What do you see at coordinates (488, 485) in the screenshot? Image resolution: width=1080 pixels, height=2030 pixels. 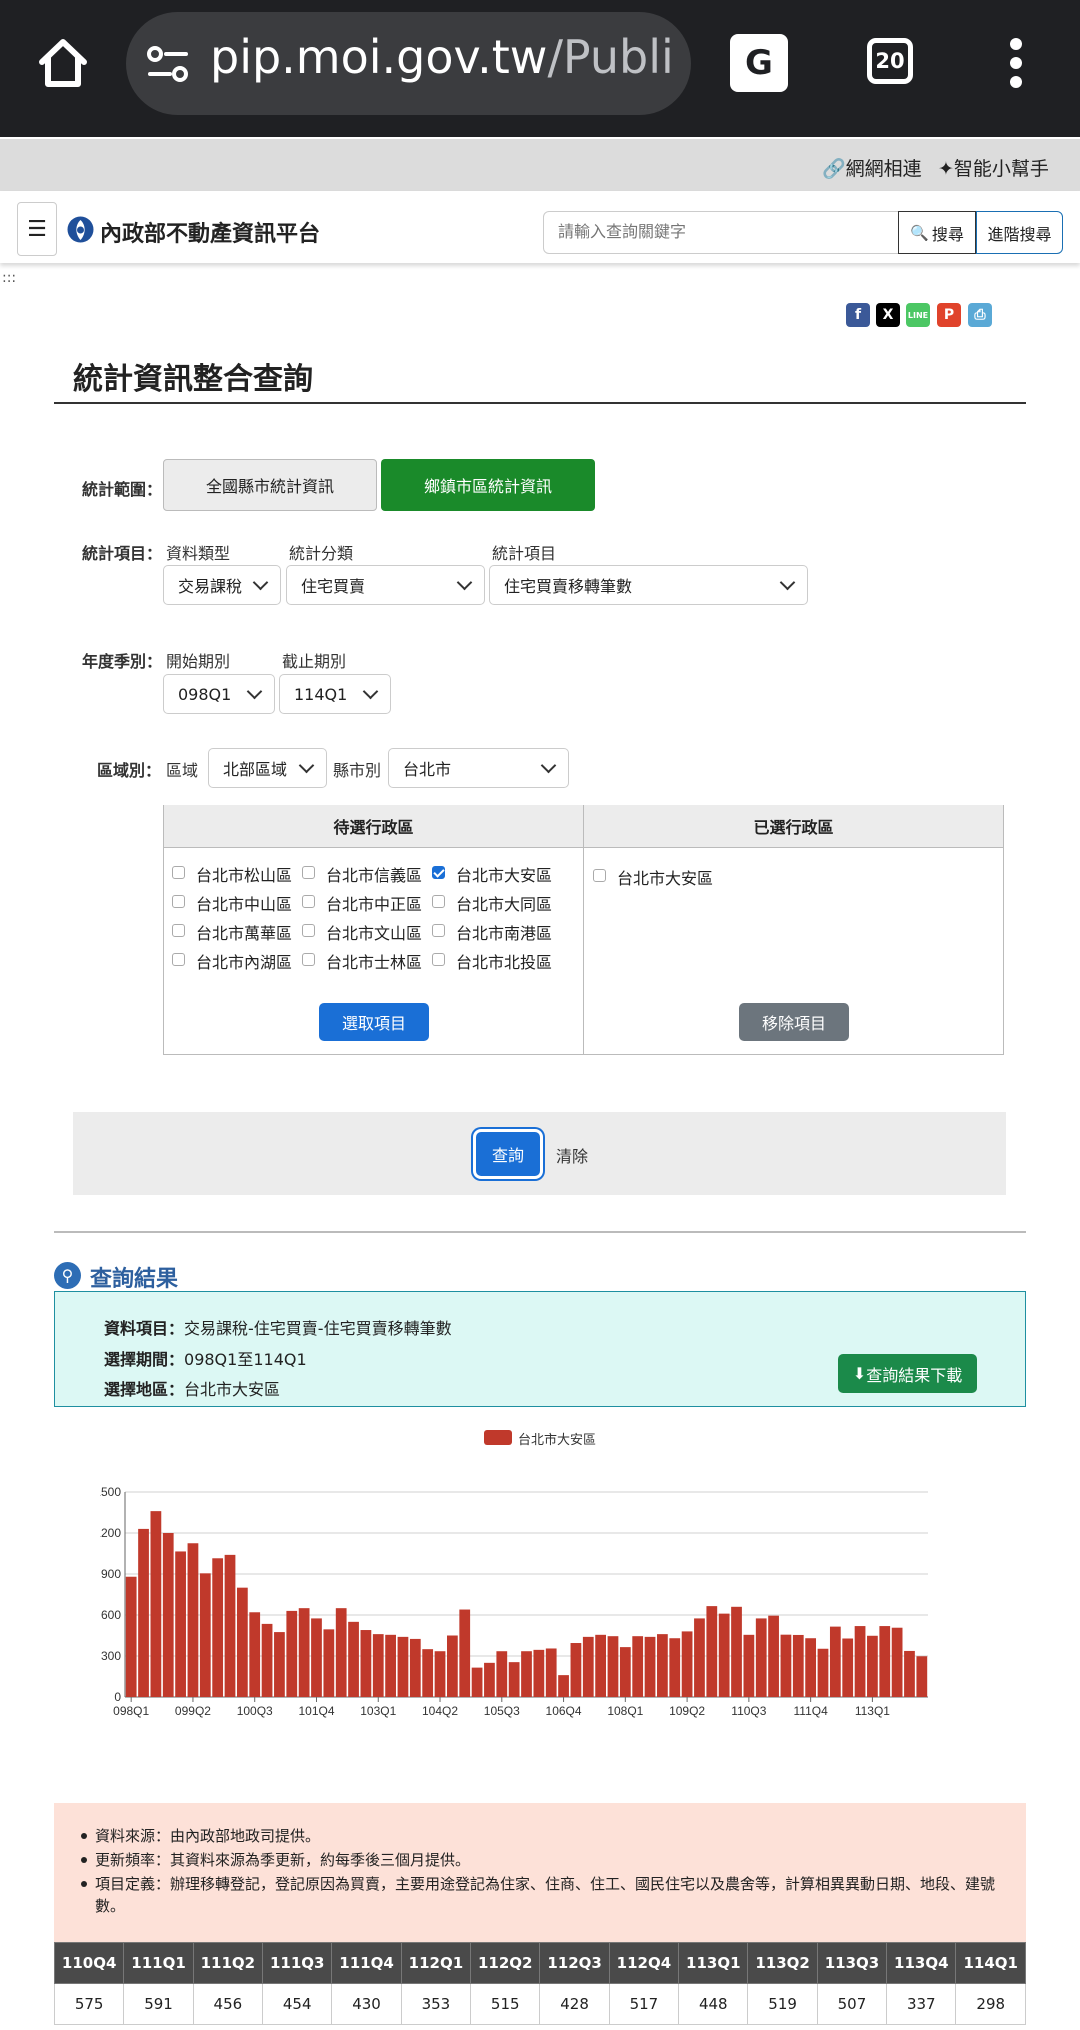 I see `scope-township-button: 鄉鎮市區統計資訊` at bounding box center [488, 485].